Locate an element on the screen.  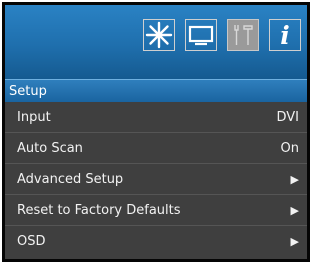
setup-tab is located at coordinates (243, 35).